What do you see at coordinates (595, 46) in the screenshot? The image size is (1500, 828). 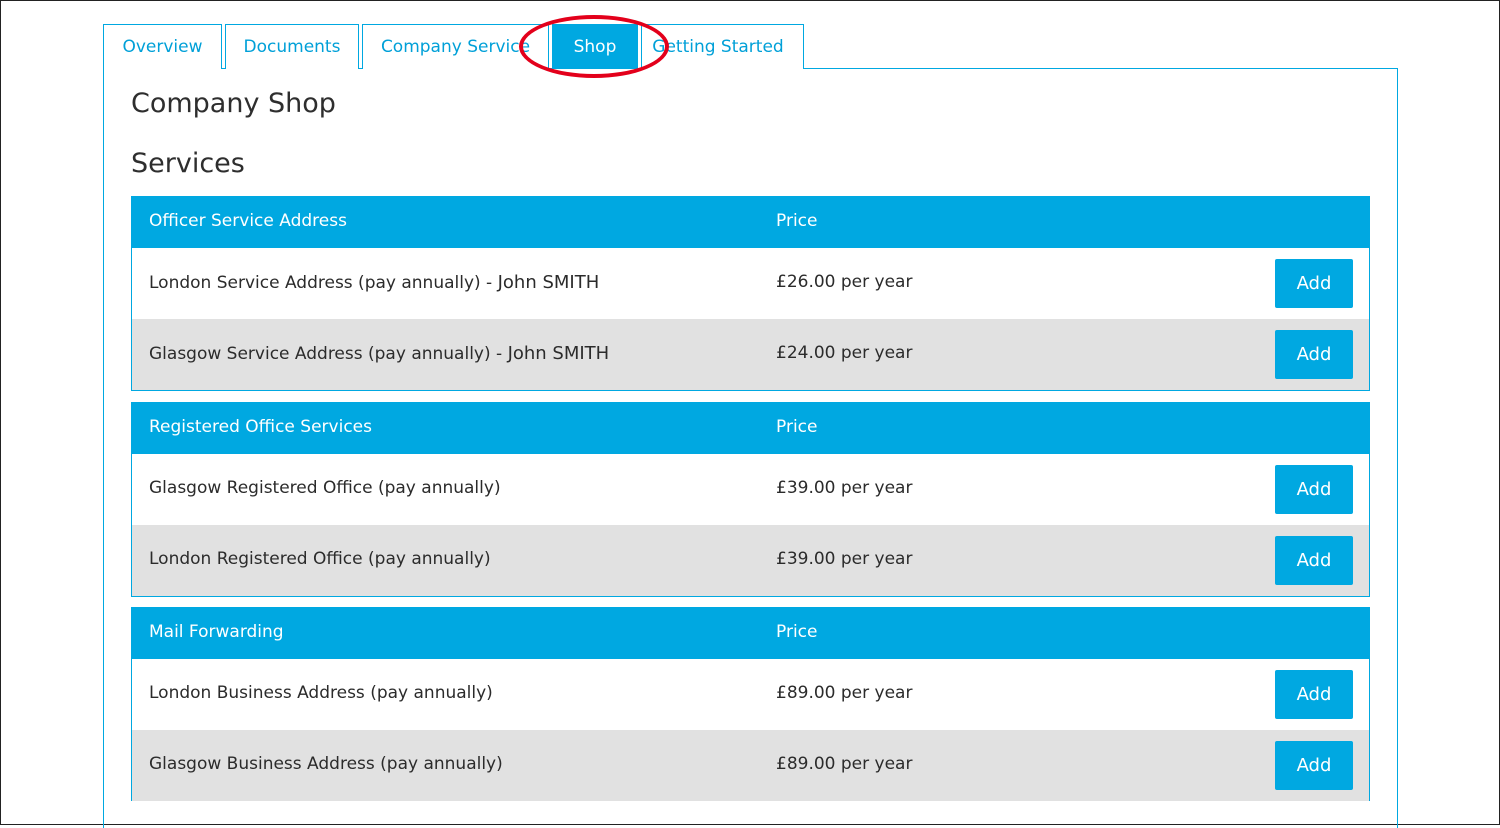 I see `tab-shop: Shop` at bounding box center [595, 46].